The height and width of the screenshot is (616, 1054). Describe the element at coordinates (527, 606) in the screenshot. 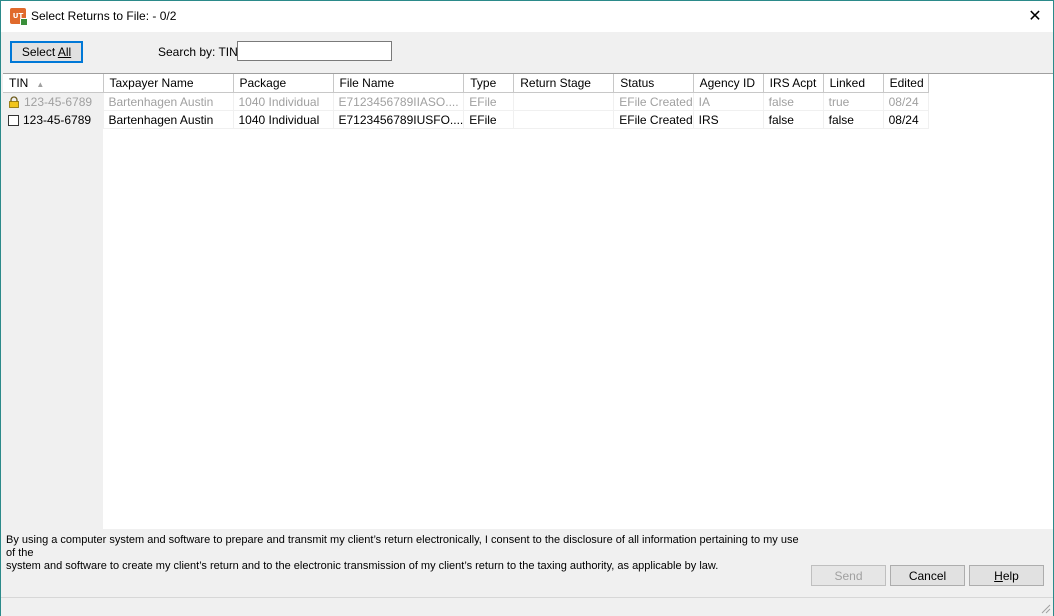

I see `status-bar` at that location.